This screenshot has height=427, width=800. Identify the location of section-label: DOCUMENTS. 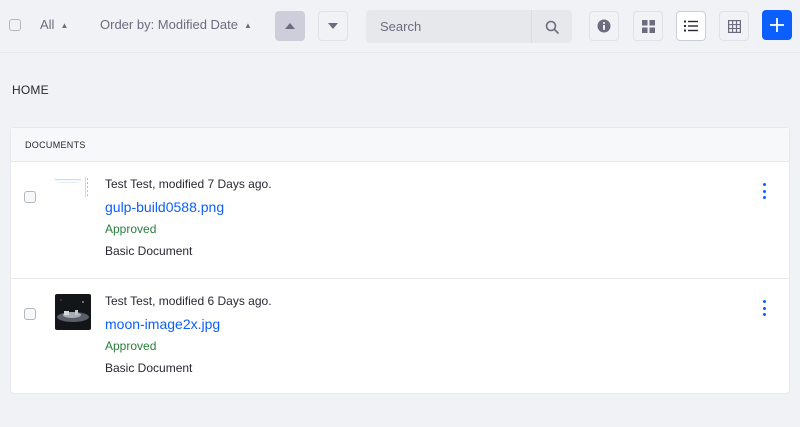
(55, 145).